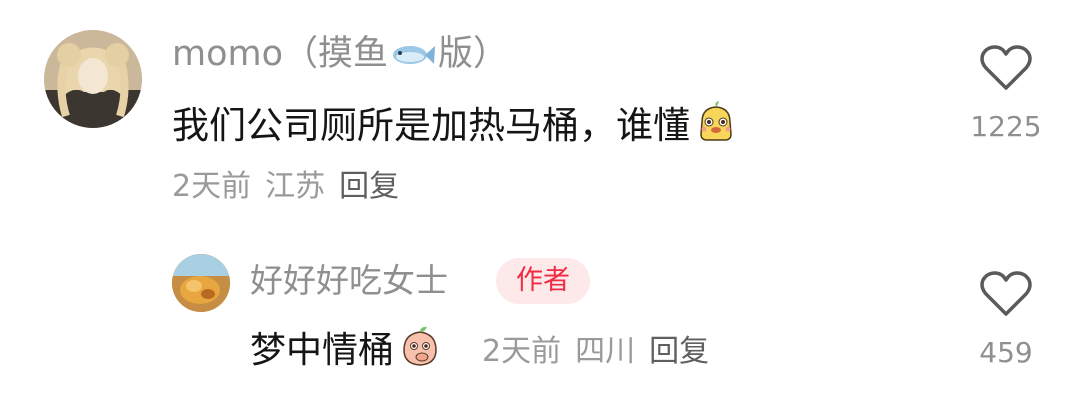  What do you see at coordinates (1006, 99) in the screenshot?
I see `like-button: 1225` at bounding box center [1006, 99].